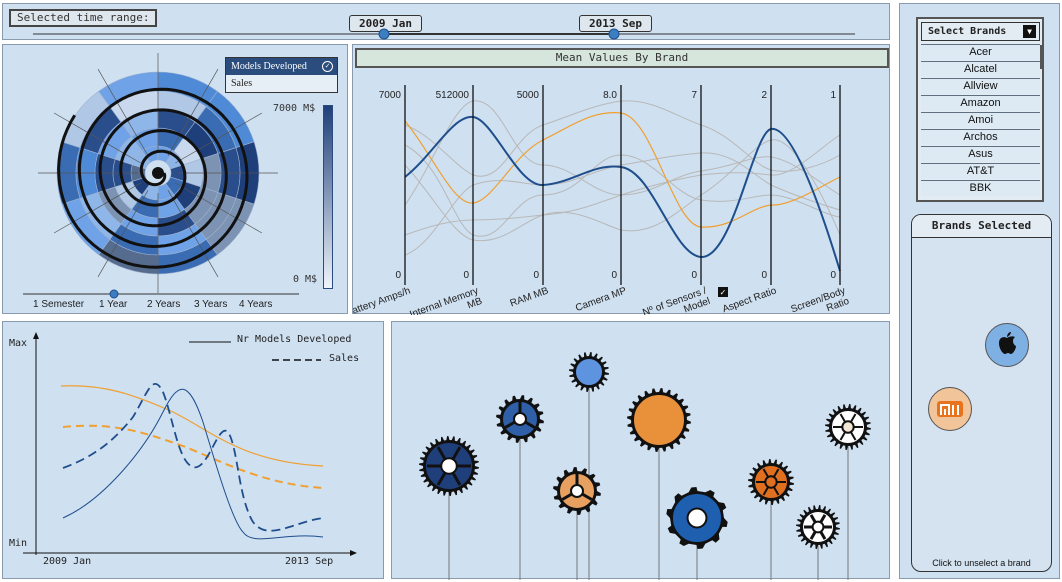  I want to click on slider-label-4years: 4 Years, so click(256, 304).